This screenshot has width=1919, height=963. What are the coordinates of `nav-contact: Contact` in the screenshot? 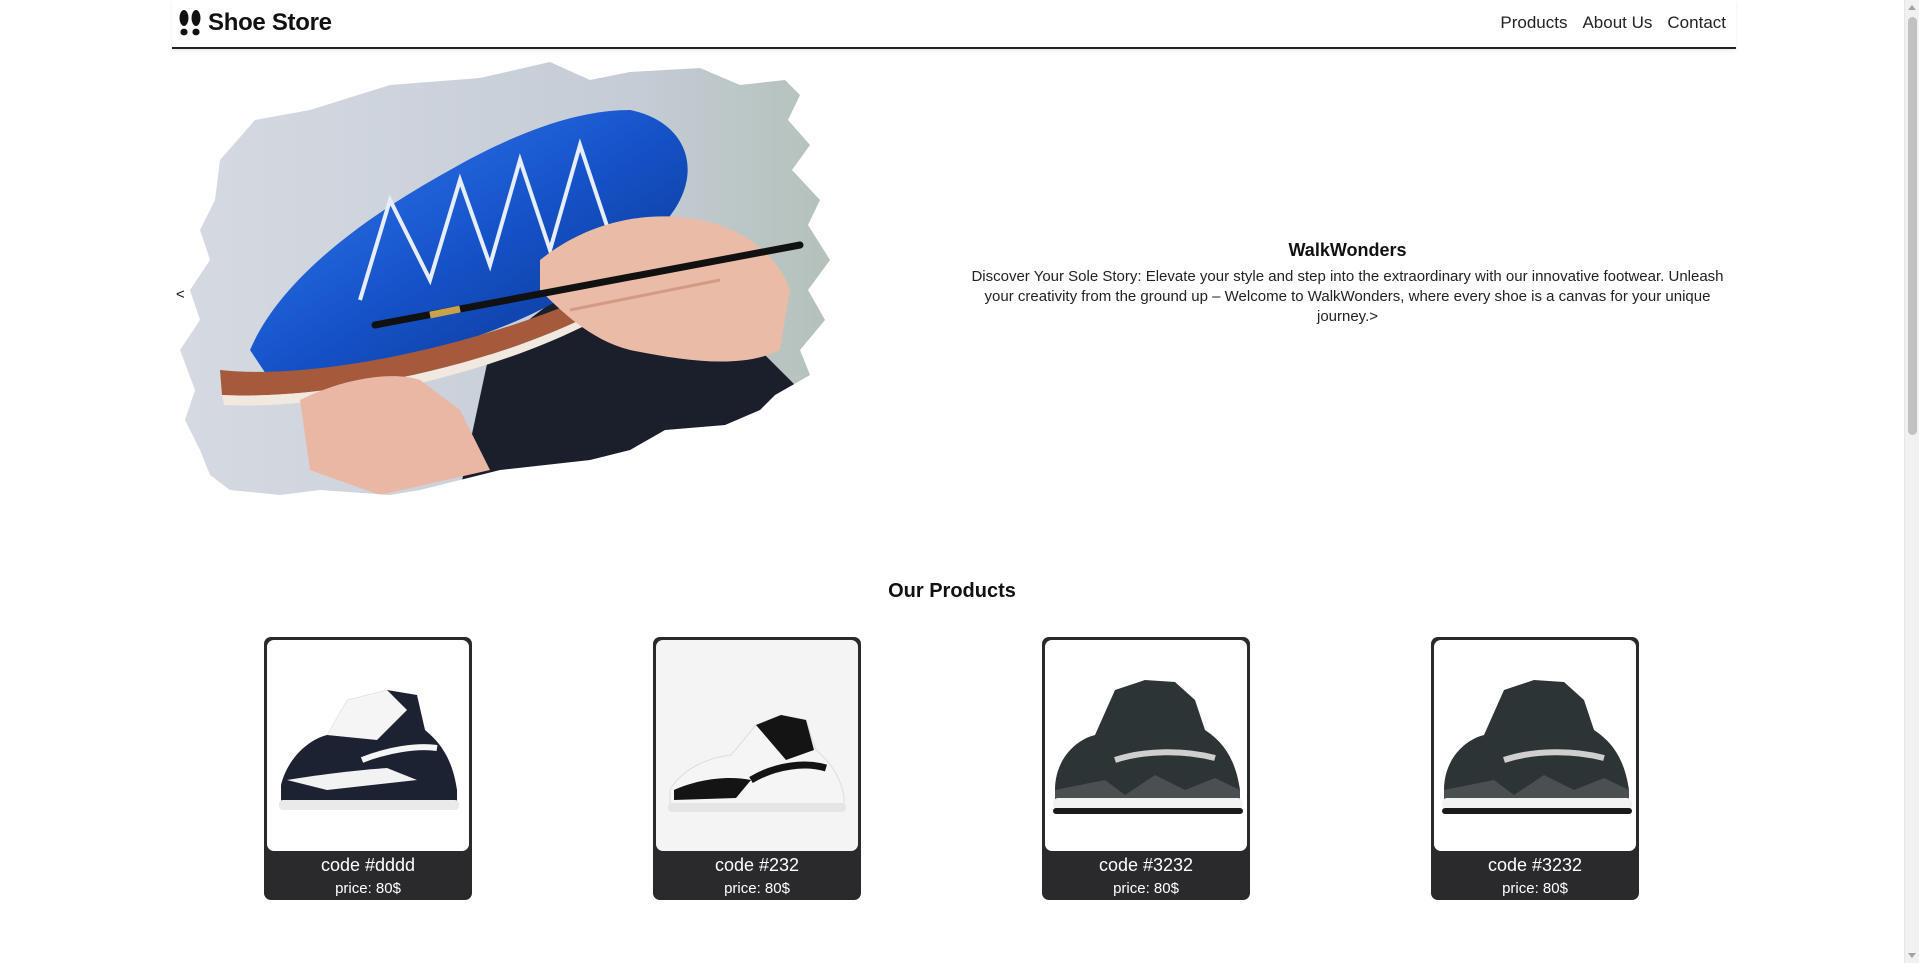 It's located at (1696, 23).